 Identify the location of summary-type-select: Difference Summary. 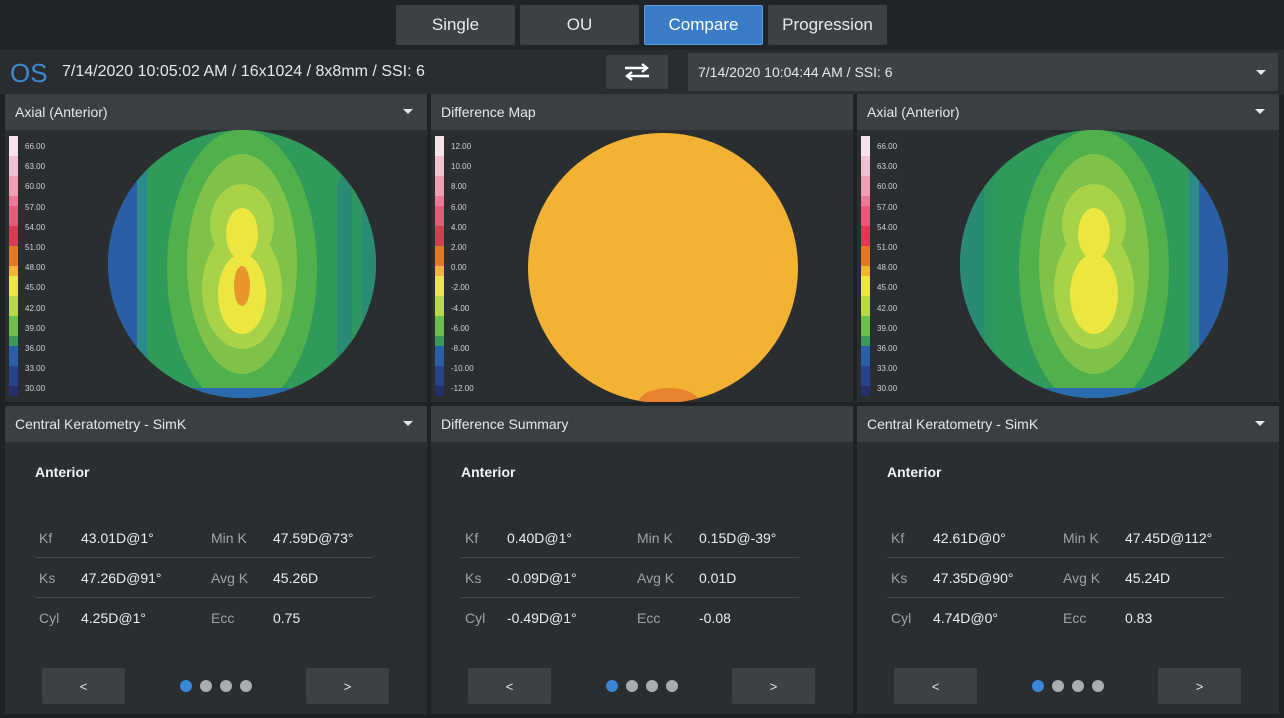
(642, 424).